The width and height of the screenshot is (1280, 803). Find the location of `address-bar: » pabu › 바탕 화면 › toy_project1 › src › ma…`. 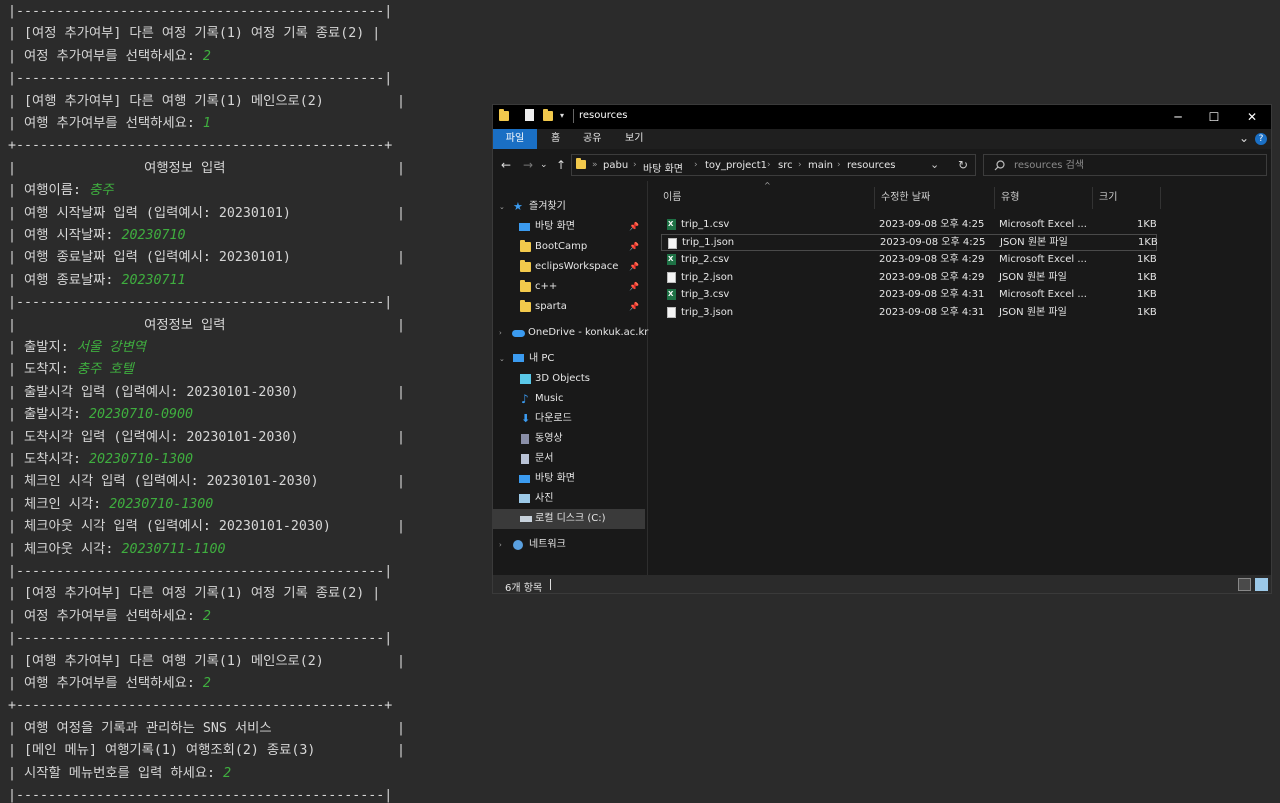

address-bar: » pabu › 바탕 화면 › toy_project1 › src › ma… is located at coordinates (773, 165).